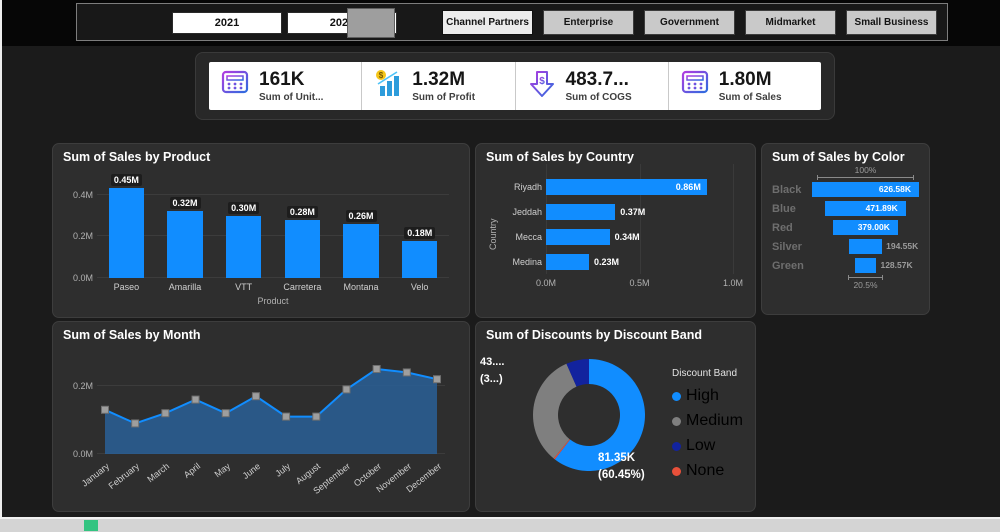 The width and height of the screenshot is (1000, 532). I want to click on funnel-value-label: 626.58K, so click(894, 189).